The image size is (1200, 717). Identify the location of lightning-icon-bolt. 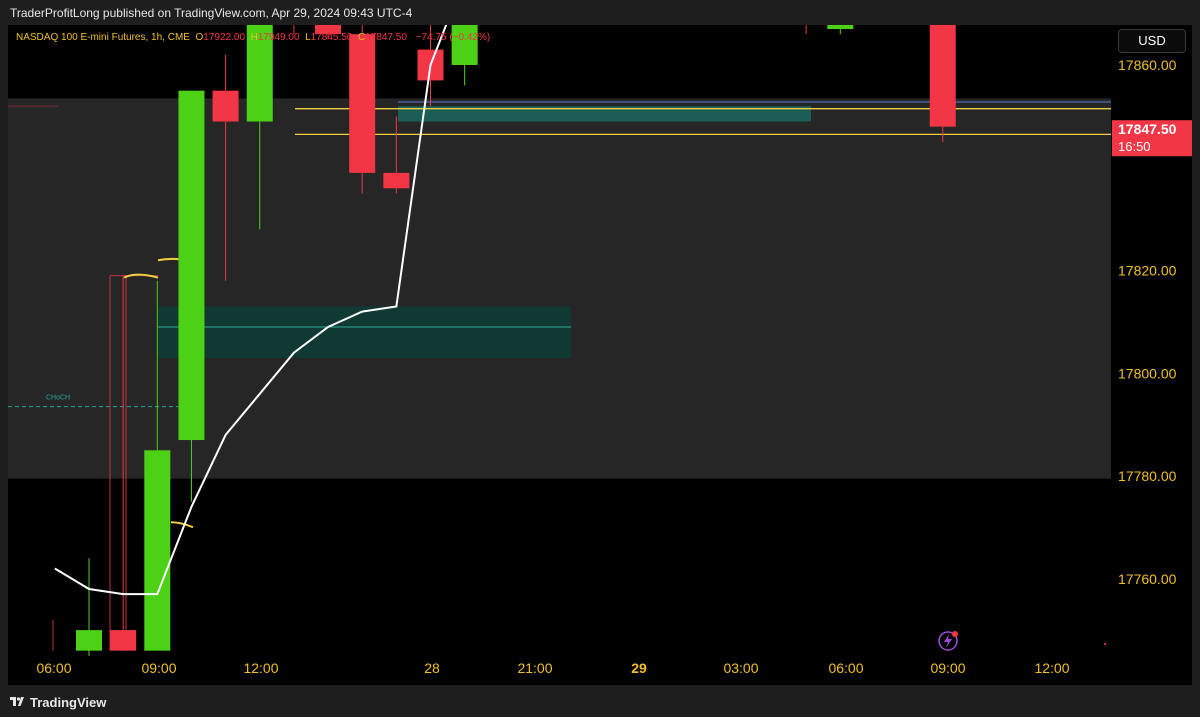
(948, 641).